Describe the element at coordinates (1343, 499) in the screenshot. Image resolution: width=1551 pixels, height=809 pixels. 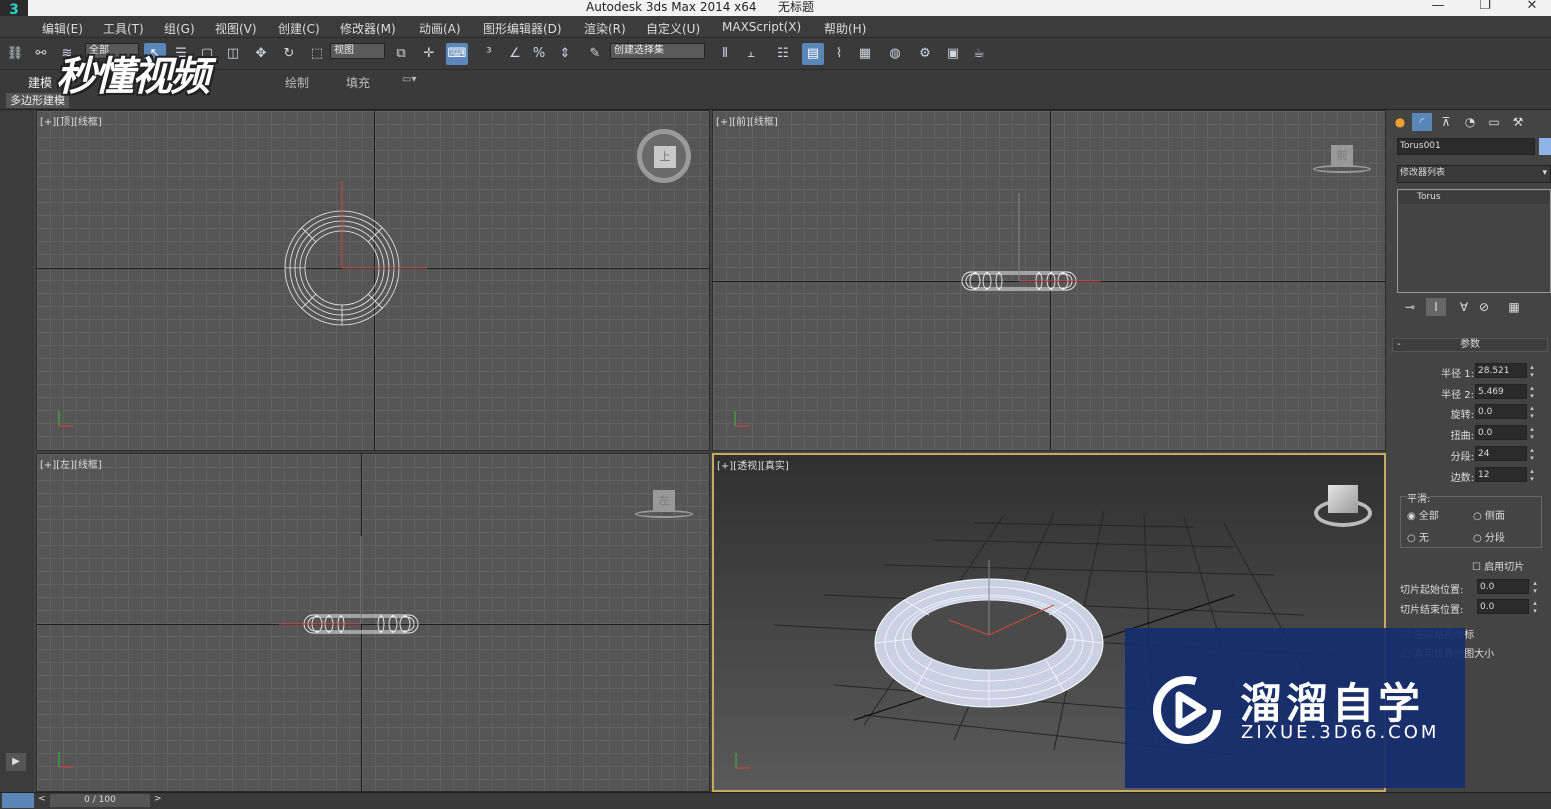
I see `viewcube-perspective` at that location.